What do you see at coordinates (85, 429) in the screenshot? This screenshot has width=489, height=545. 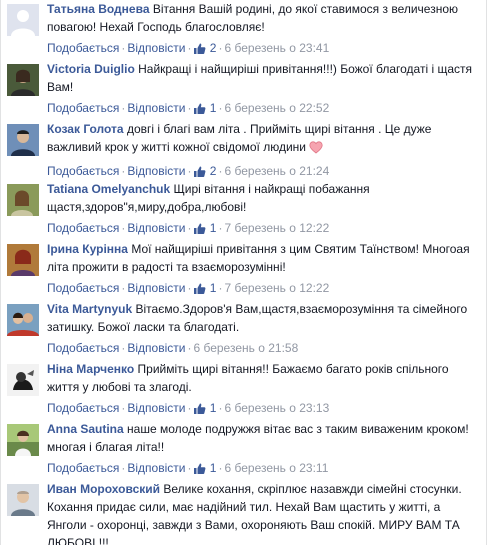 I see `comment-author-link: Anna Sautina` at bounding box center [85, 429].